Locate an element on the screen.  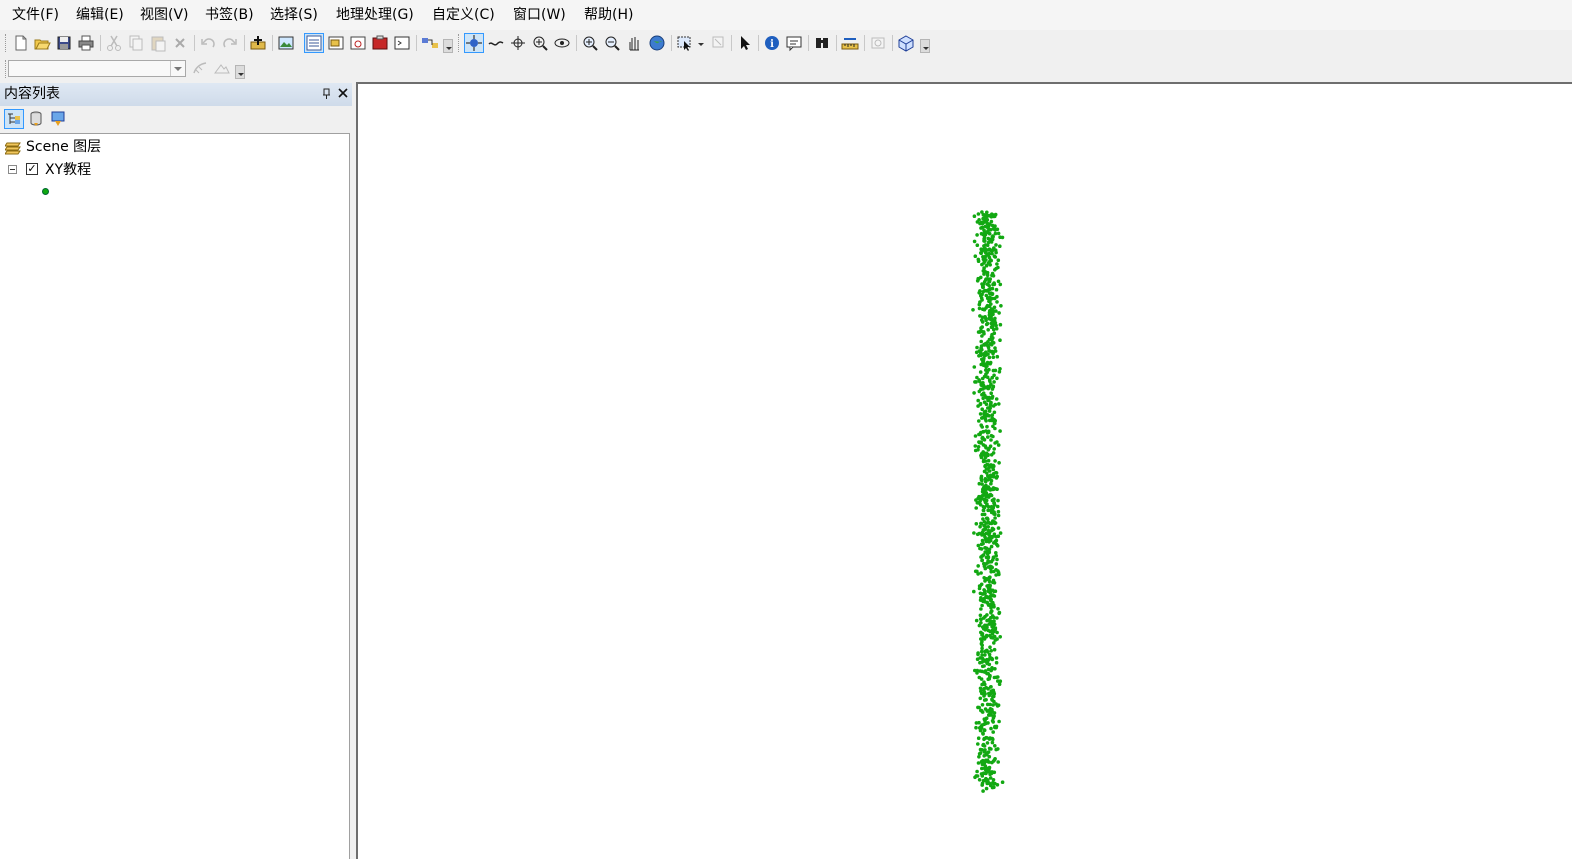
menu-help: 帮助(H) is located at coordinates (608, 15).